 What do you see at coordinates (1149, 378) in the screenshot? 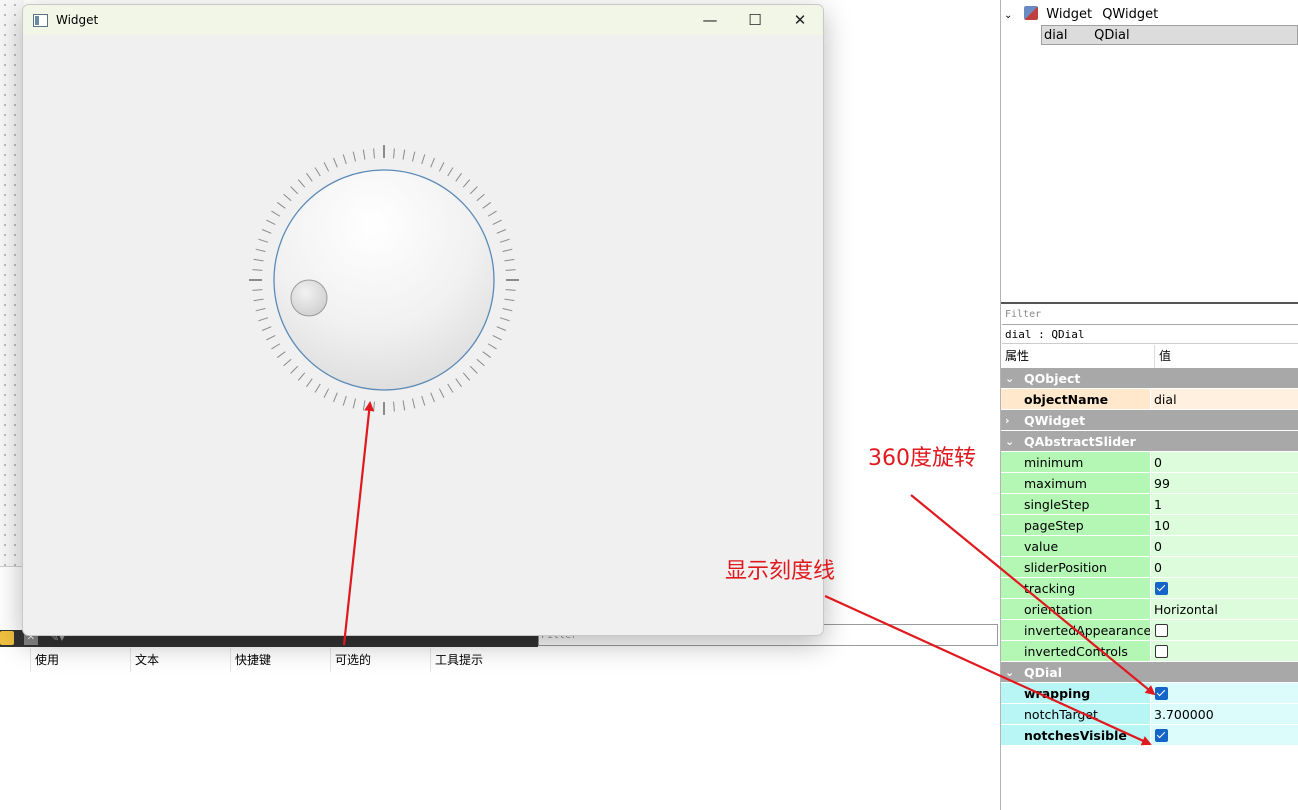
I see `property-group-row: QObject ⌄` at bounding box center [1149, 378].